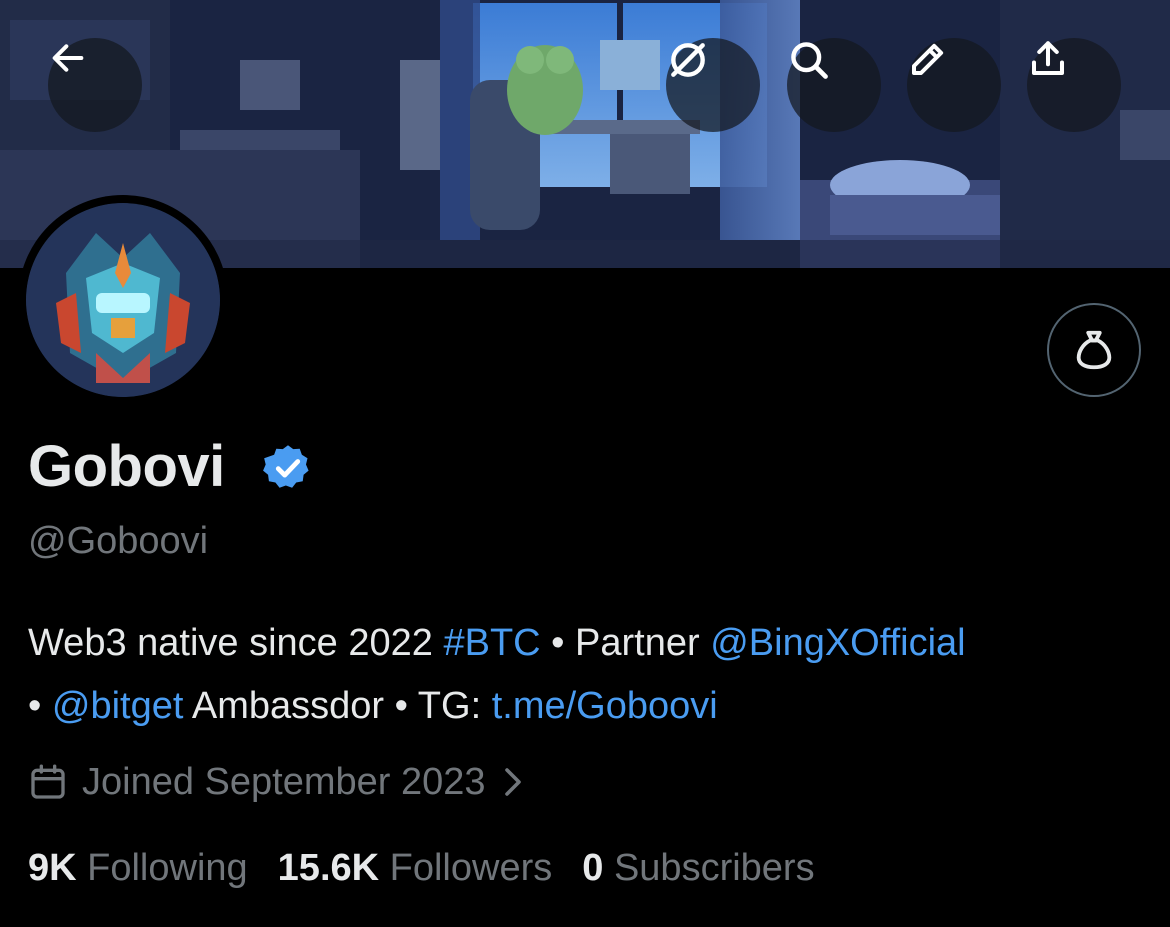  What do you see at coordinates (118, 541) in the screenshot?
I see `profile-handle: @Goboovi` at bounding box center [118, 541].